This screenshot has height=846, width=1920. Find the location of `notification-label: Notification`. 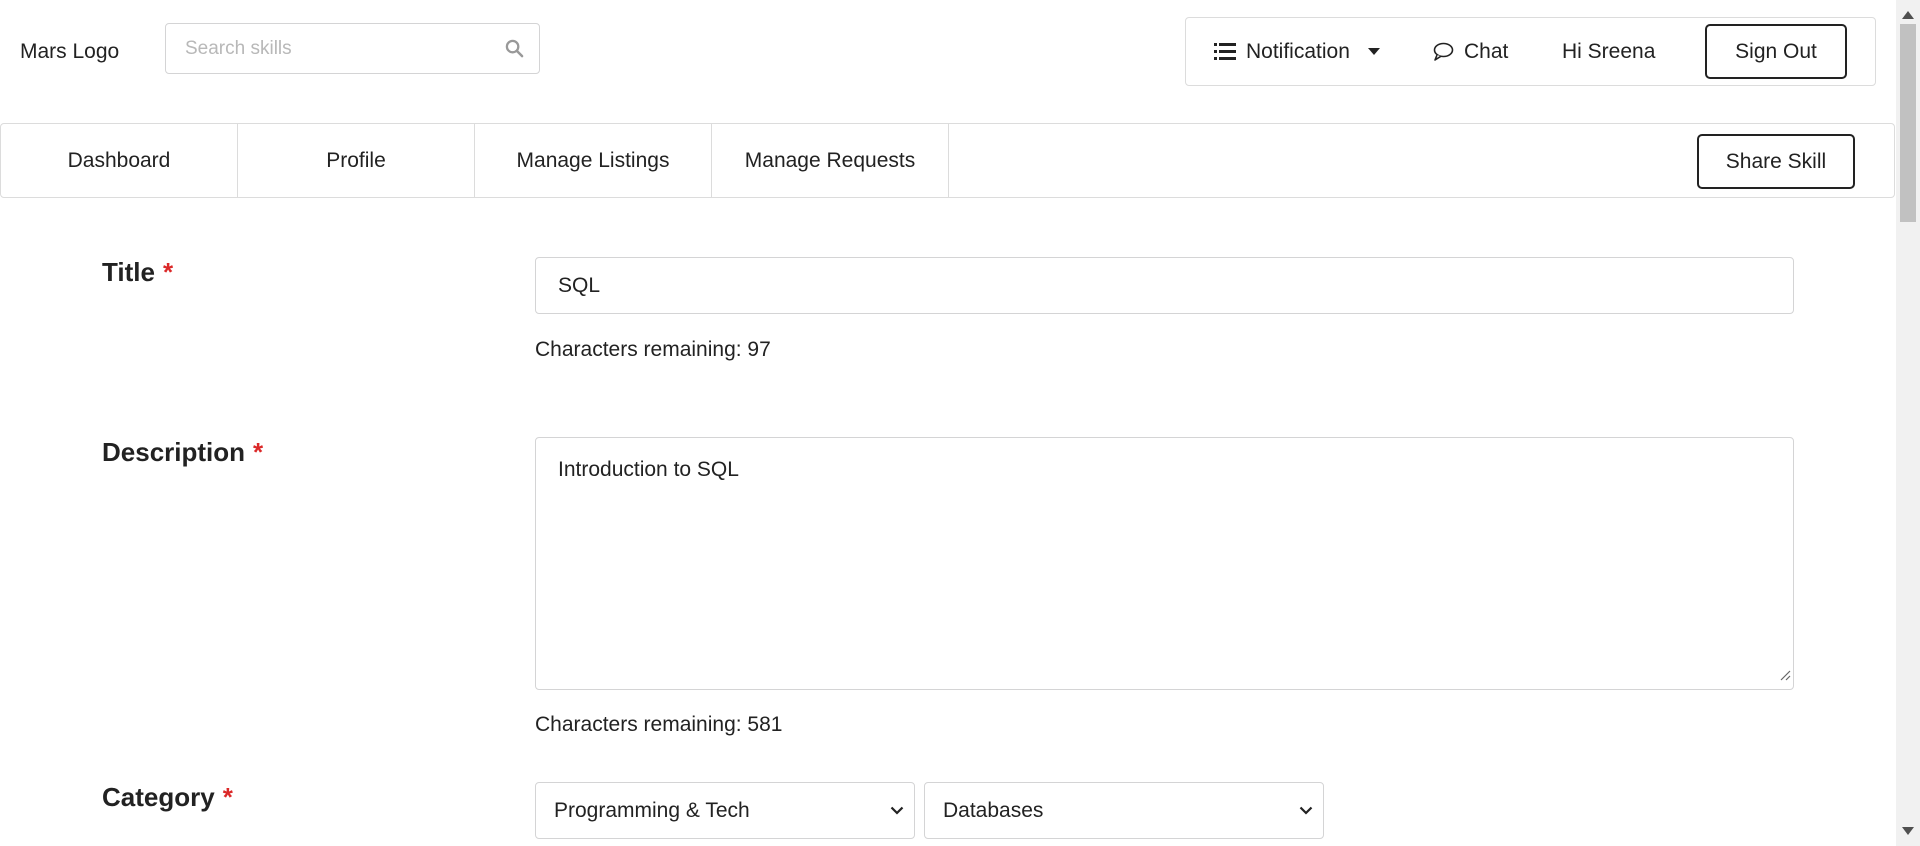

notification-label: Notification is located at coordinates (1298, 51).